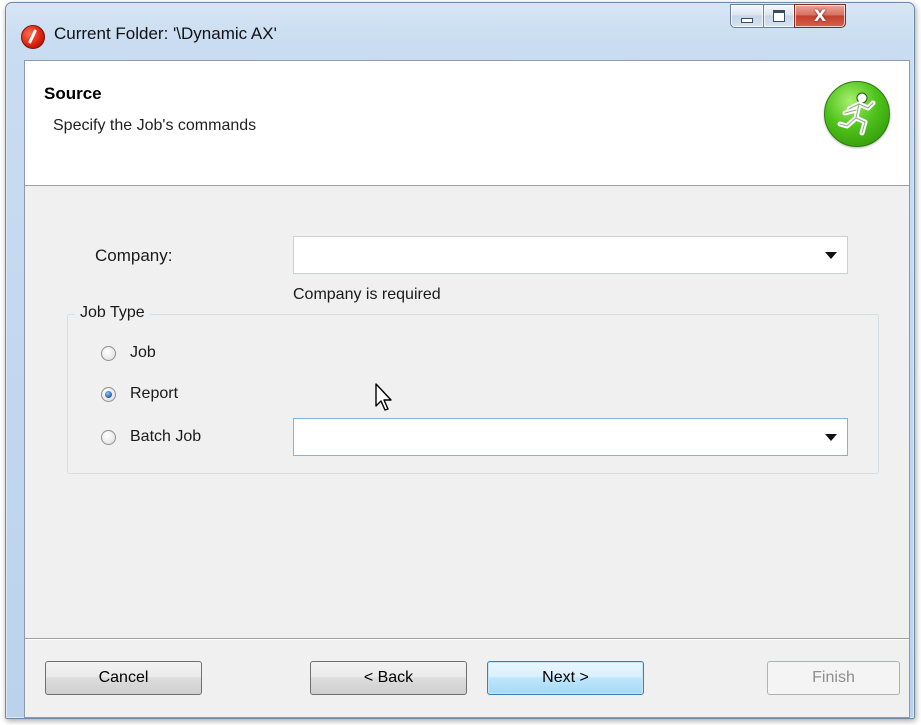 The image size is (921, 725). What do you see at coordinates (467, 639) in the screenshot?
I see `footer-divider` at bounding box center [467, 639].